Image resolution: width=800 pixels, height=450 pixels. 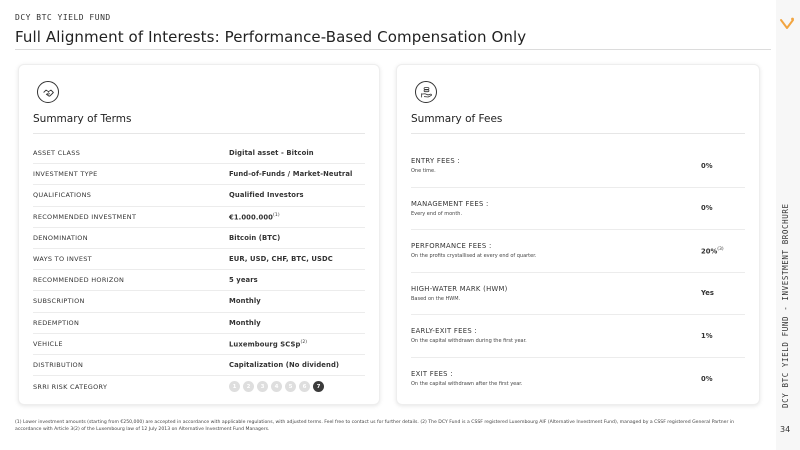 What do you see at coordinates (48, 92) in the screenshot?
I see `handshake-icon` at bounding box center [48, 92].